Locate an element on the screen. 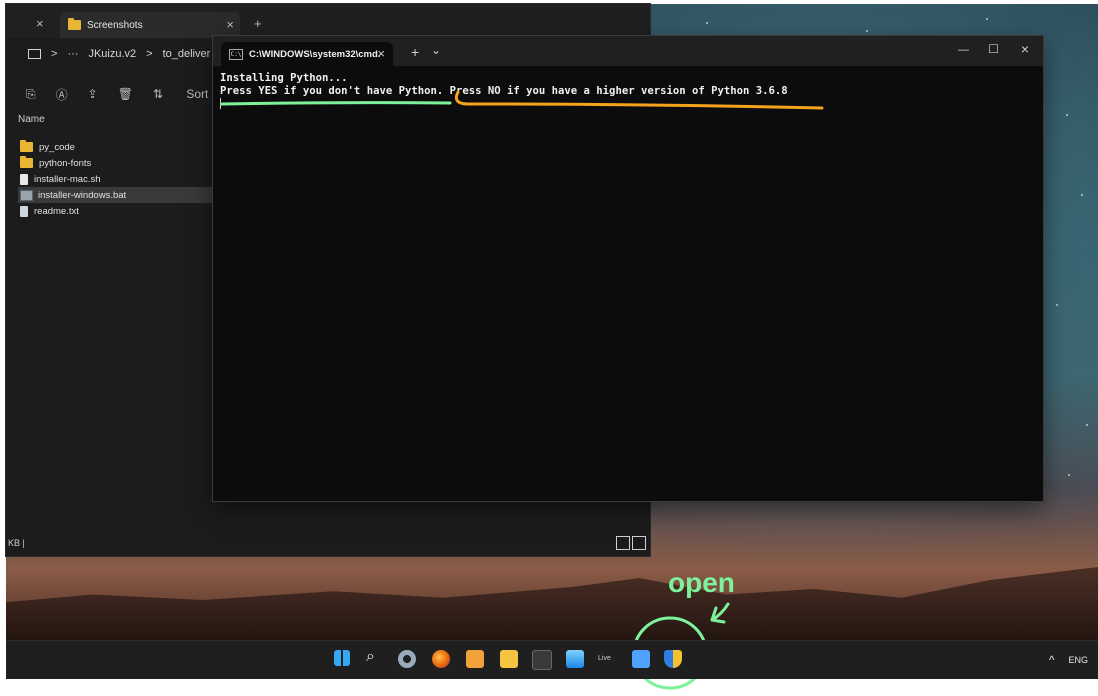 The image size is (1098, 696). search-icon: ⌕ is located at coordinates (375, 657).